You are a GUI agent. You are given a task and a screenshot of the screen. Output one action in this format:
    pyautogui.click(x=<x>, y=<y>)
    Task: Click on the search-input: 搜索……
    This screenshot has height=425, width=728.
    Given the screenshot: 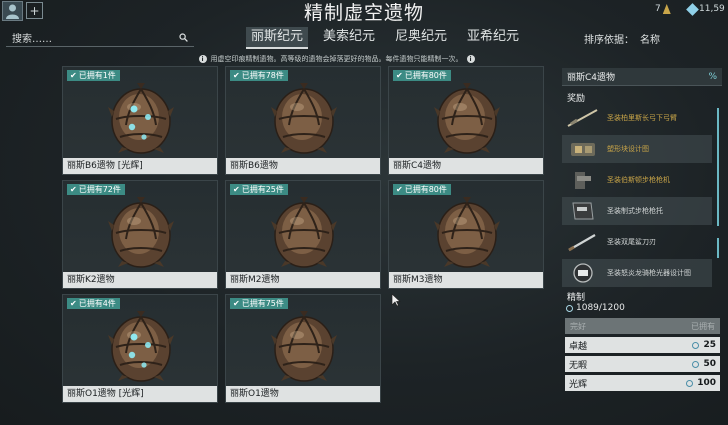 What is the action you would take?
    pyautogui.click(x=100, y=38)
    